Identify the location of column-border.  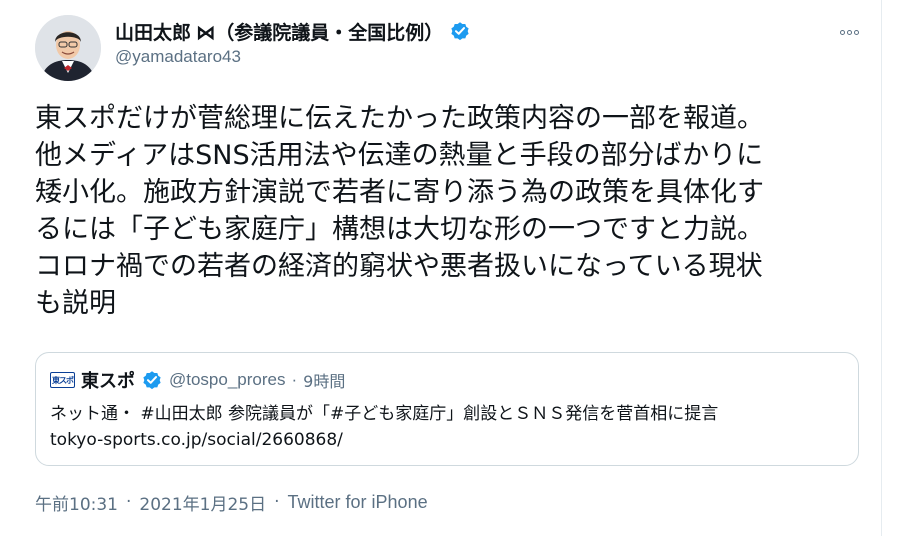
(881, 268).